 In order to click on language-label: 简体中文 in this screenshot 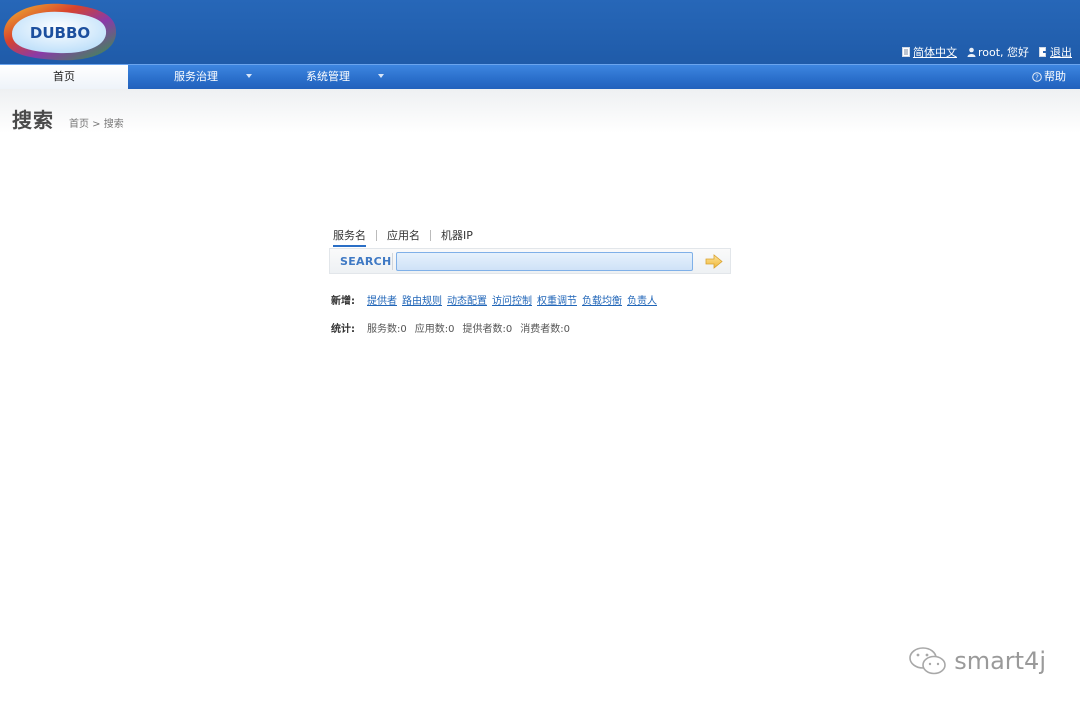, I will do `click(935, 52)`.